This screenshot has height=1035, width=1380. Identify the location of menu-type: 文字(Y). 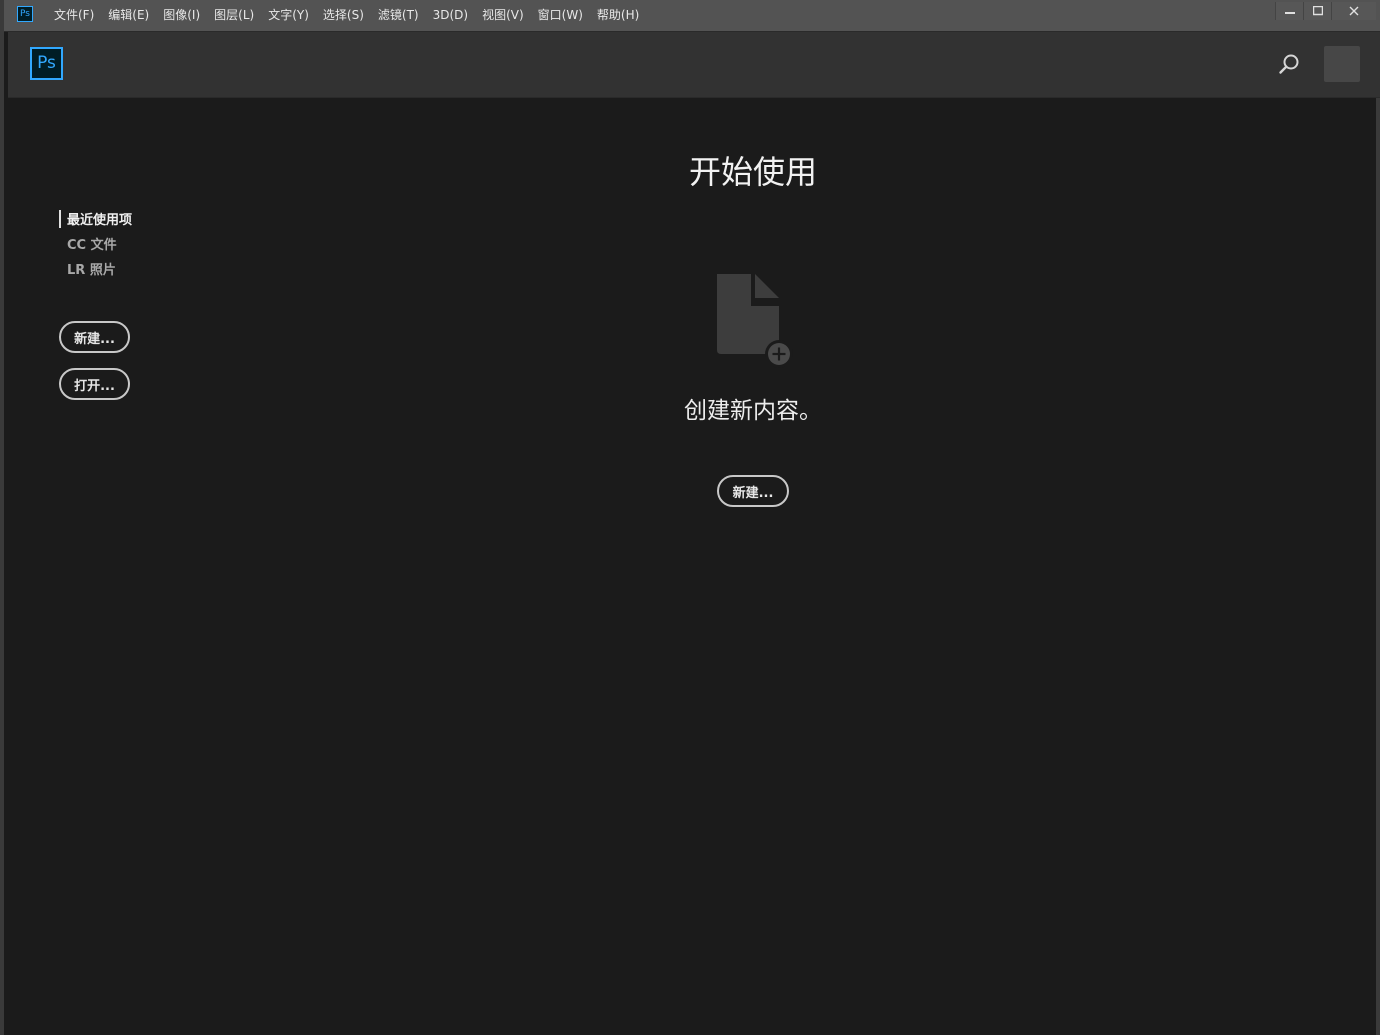
(288, 15).